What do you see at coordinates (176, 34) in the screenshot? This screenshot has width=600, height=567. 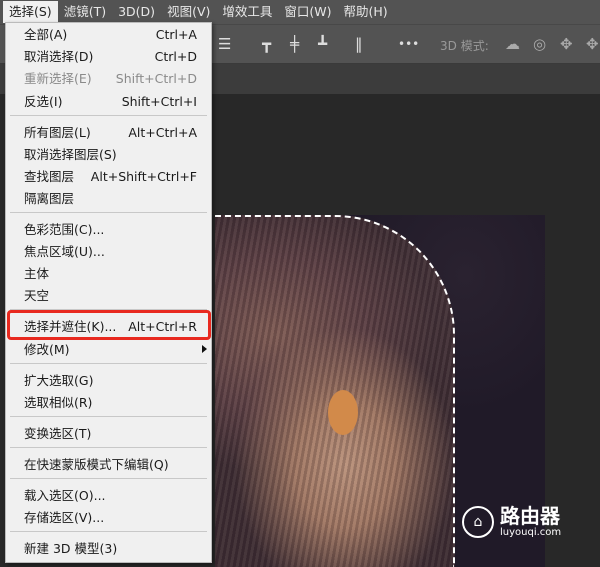 I see `menu-item-shortcut: Ctrl+A` at bounding box center [176, 34].